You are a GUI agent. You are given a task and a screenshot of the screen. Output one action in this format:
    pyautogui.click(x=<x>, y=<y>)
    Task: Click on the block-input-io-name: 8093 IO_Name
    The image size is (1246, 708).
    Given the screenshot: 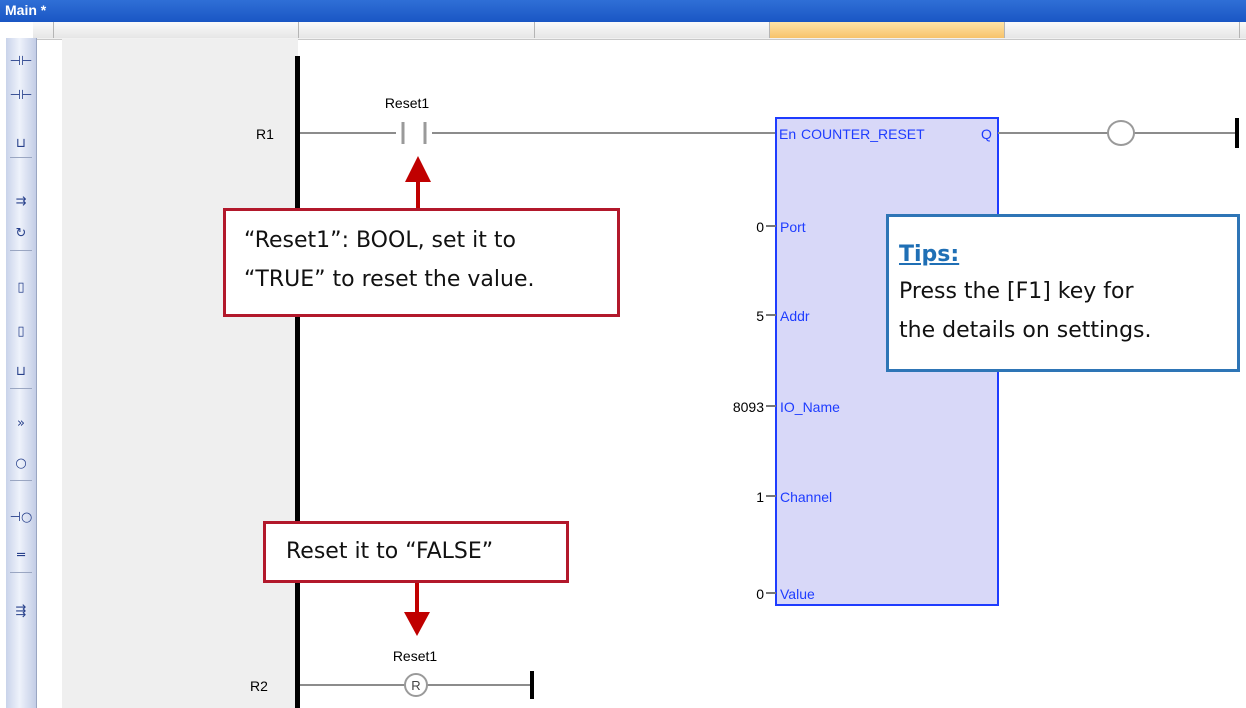 What is the action you would take?
    pyautogui.click(x=786, y=407)
    